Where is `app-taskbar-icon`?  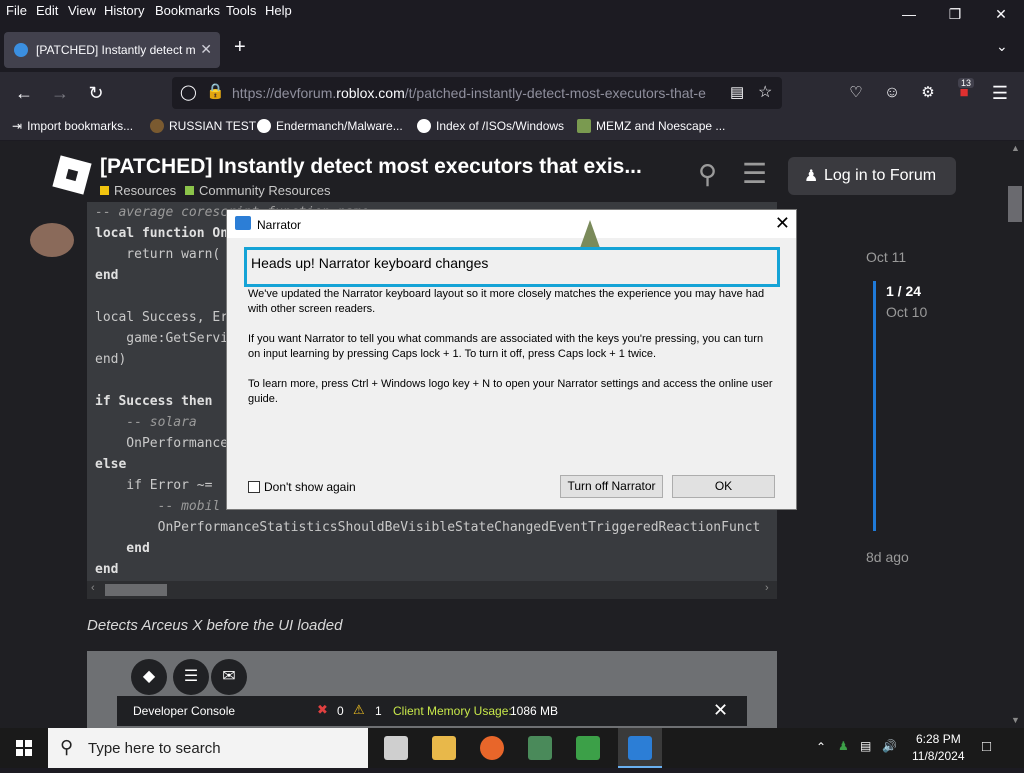
app-taskbar-icon is located at coordinates (540, 748).